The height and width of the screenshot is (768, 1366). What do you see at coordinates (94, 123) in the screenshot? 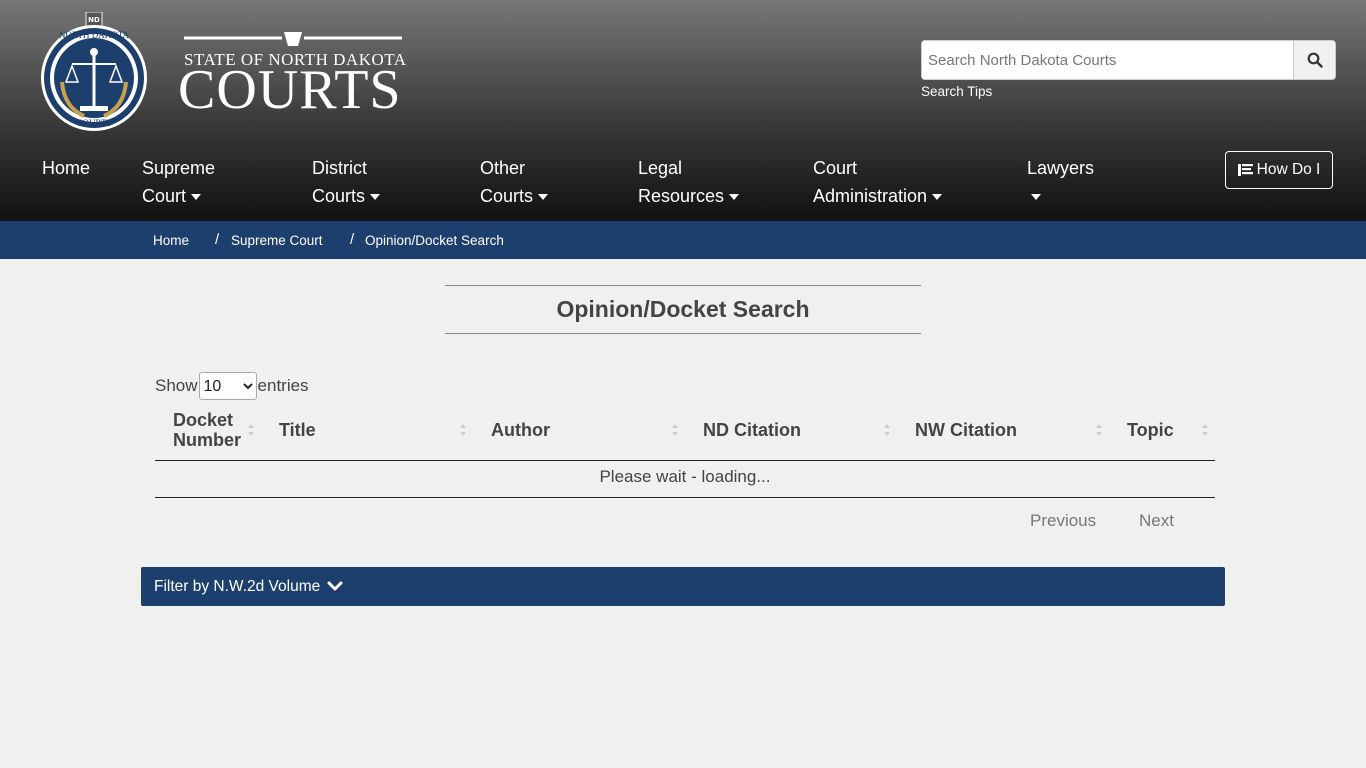
I see `seal-text-bottom: COURTS` at bounding box center [94, 123].